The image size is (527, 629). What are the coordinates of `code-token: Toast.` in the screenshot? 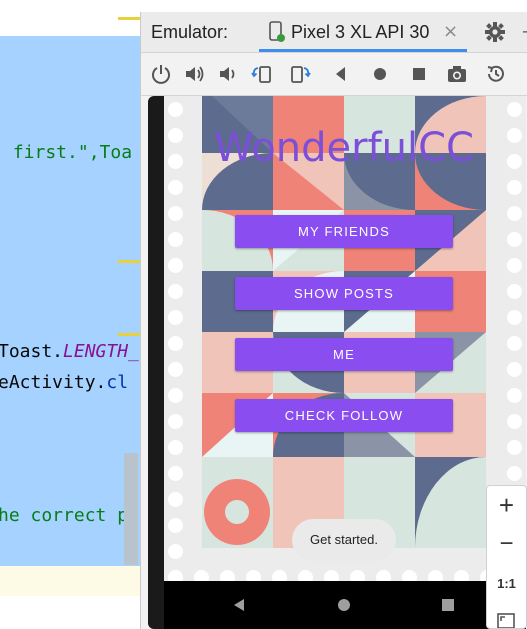 It's located at (32, 351).